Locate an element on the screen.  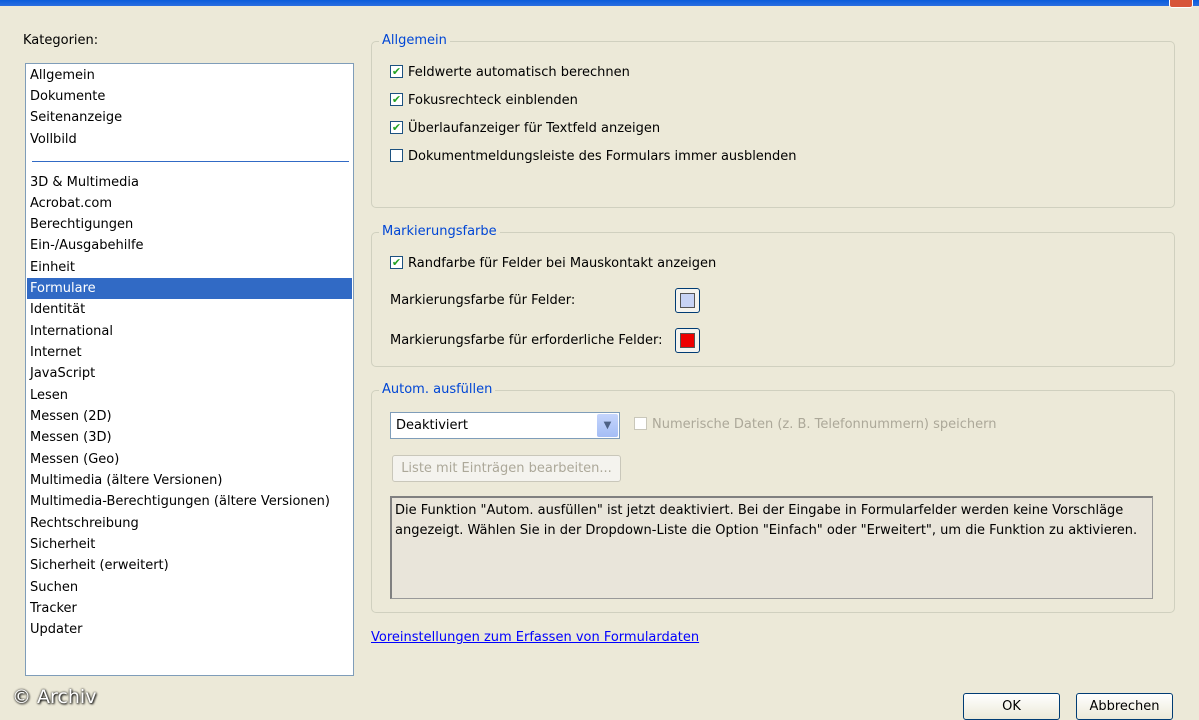
required-color-swatch is located at coordinates (687, 340).